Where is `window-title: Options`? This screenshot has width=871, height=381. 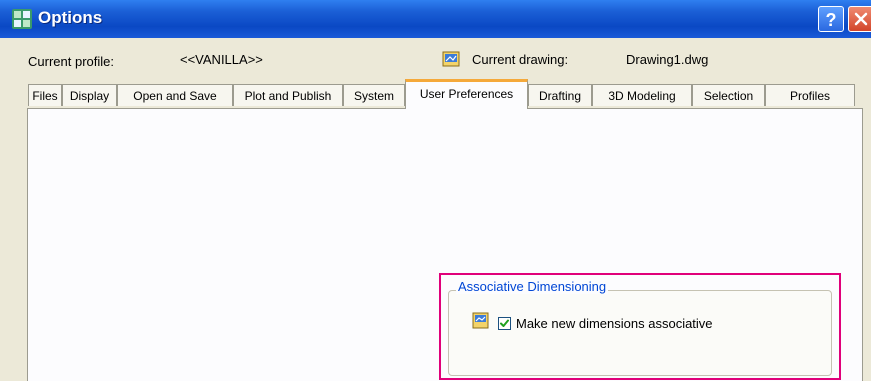
window-title: Options is located at coordinates (70, 17).